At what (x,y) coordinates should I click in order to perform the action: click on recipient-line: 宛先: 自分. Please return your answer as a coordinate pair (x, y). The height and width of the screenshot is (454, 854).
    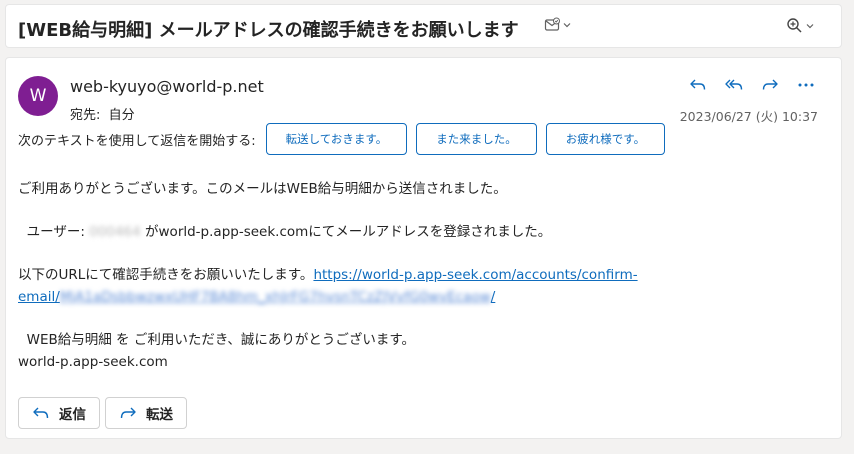
    Looking at the image, I should click on (102, 113).